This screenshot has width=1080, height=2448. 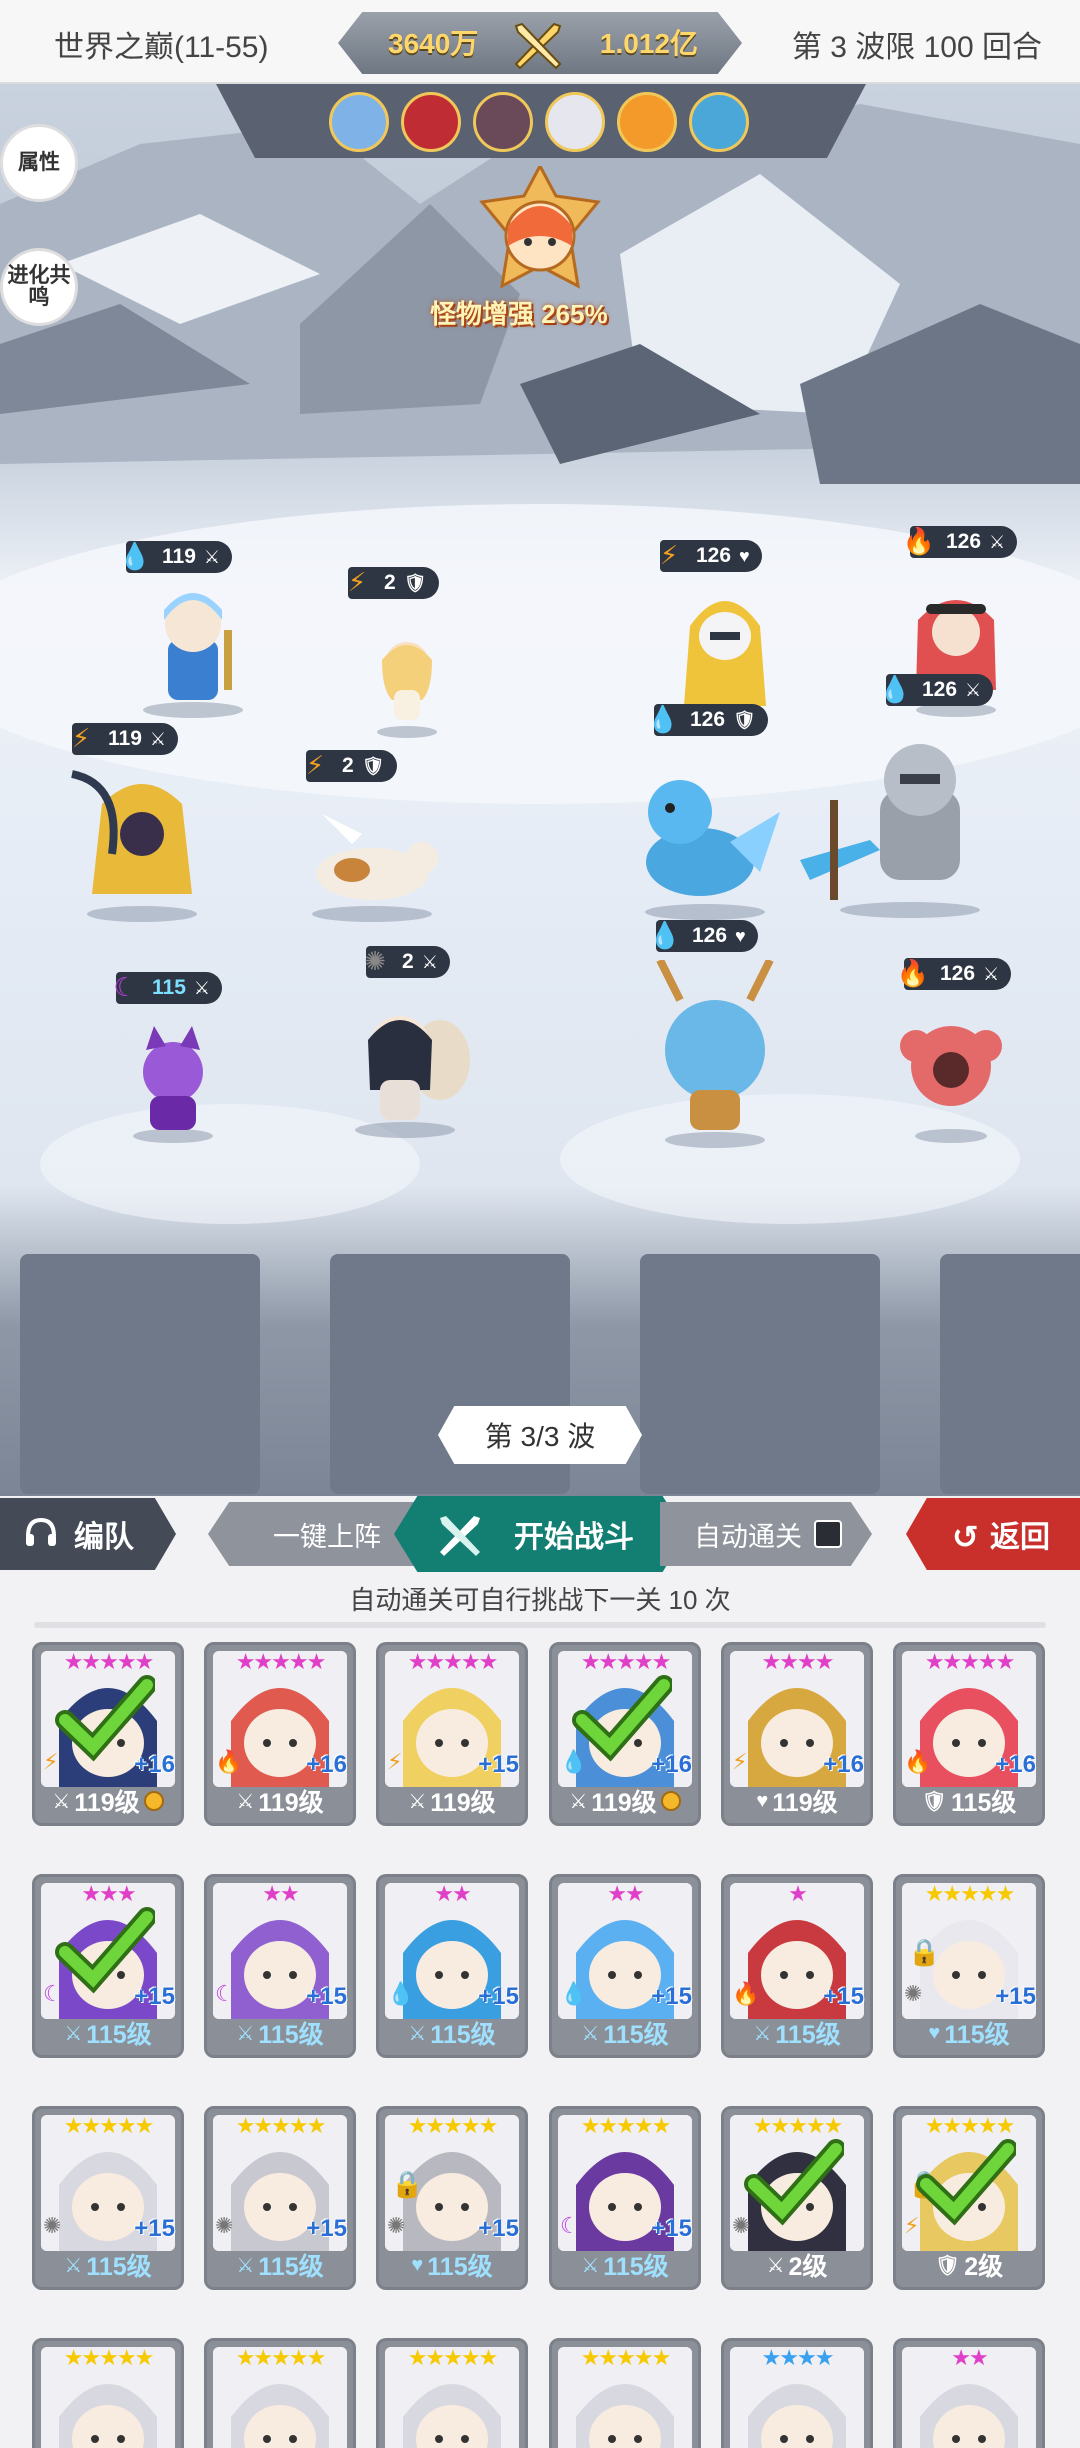 What do you see at coordinates (280, 1734) in the screenshot?
I see `hero-card: ★★★★★ 🔥 +16 ⚔ 119级` at bounding box center [280, 1734].